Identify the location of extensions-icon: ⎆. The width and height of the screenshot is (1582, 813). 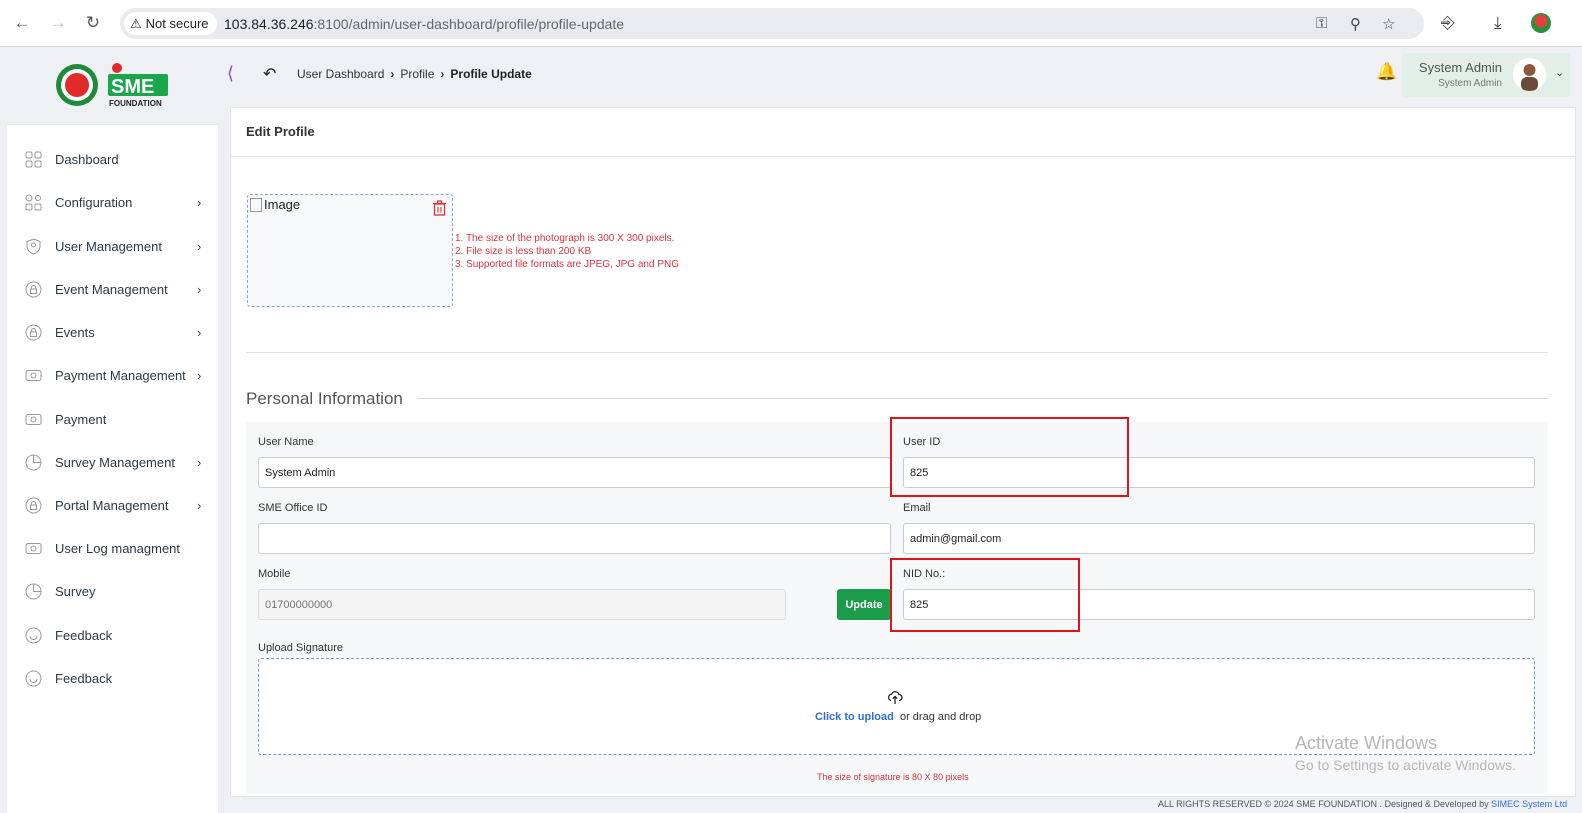
(1448, 23).